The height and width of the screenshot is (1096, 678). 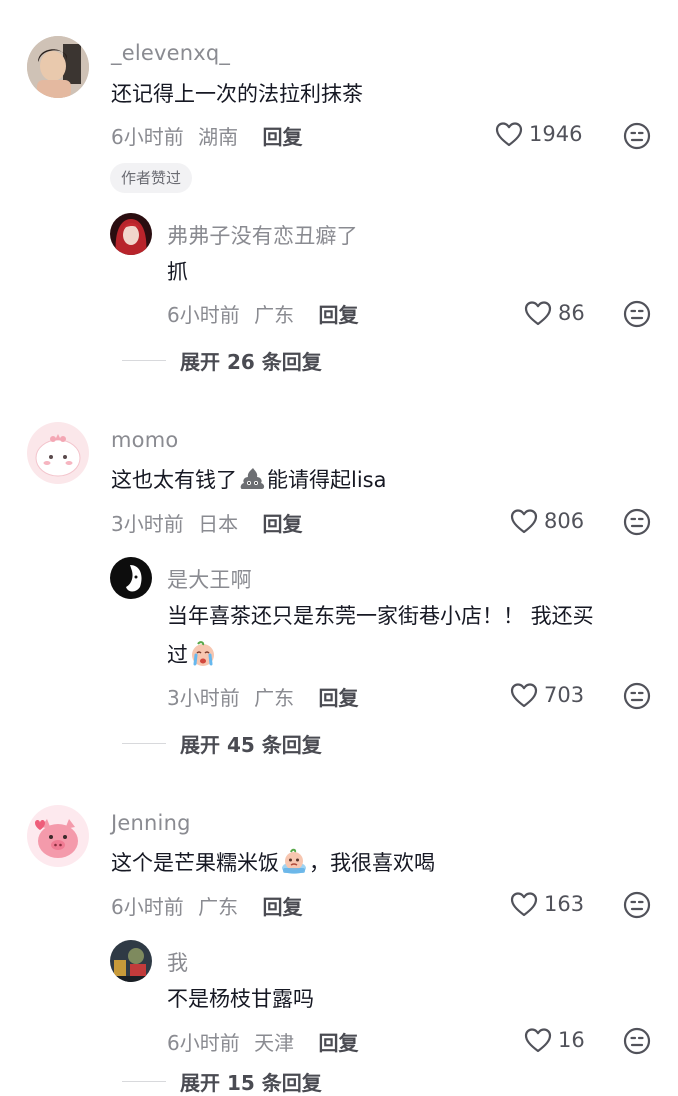 I want to click on like-button: 86, so click(x=554, y=313).